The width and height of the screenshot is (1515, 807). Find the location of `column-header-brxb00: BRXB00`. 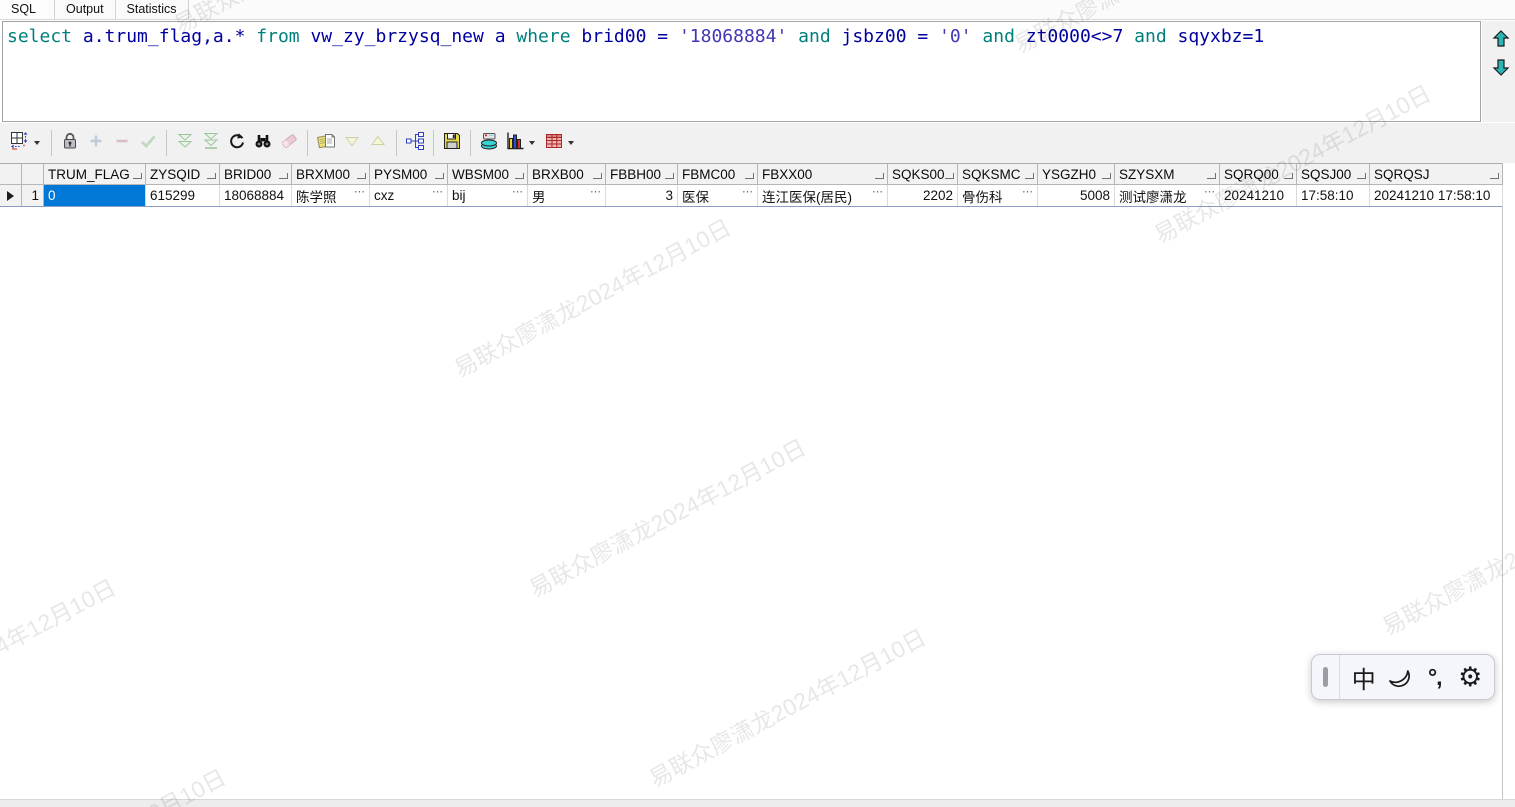

column-header-brxb00: BRXB00 is located at coordinates (567, 174).